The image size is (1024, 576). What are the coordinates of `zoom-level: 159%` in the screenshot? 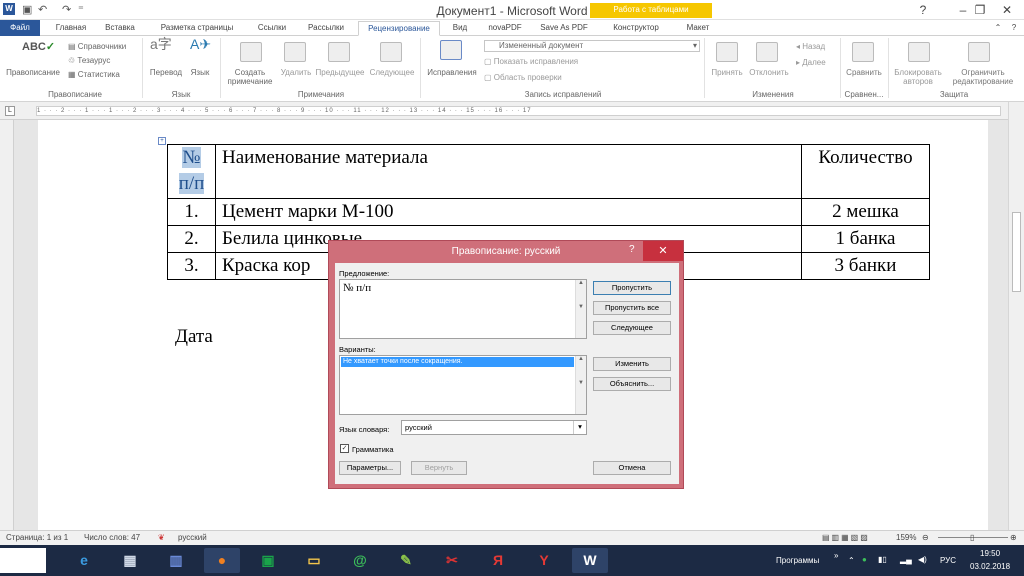 It's located at (906, 537).